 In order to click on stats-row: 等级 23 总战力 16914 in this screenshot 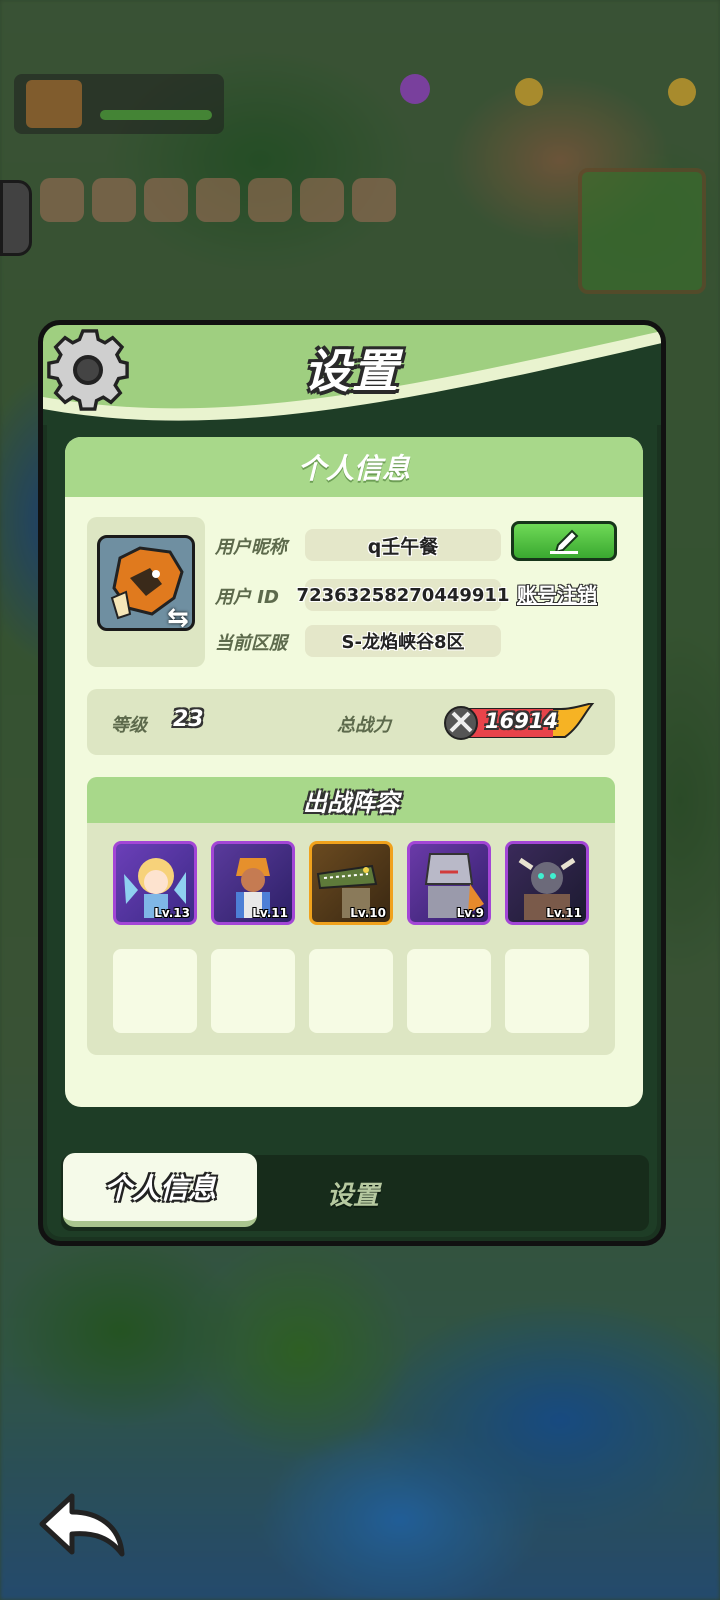, I will do `click(351, 722)`.